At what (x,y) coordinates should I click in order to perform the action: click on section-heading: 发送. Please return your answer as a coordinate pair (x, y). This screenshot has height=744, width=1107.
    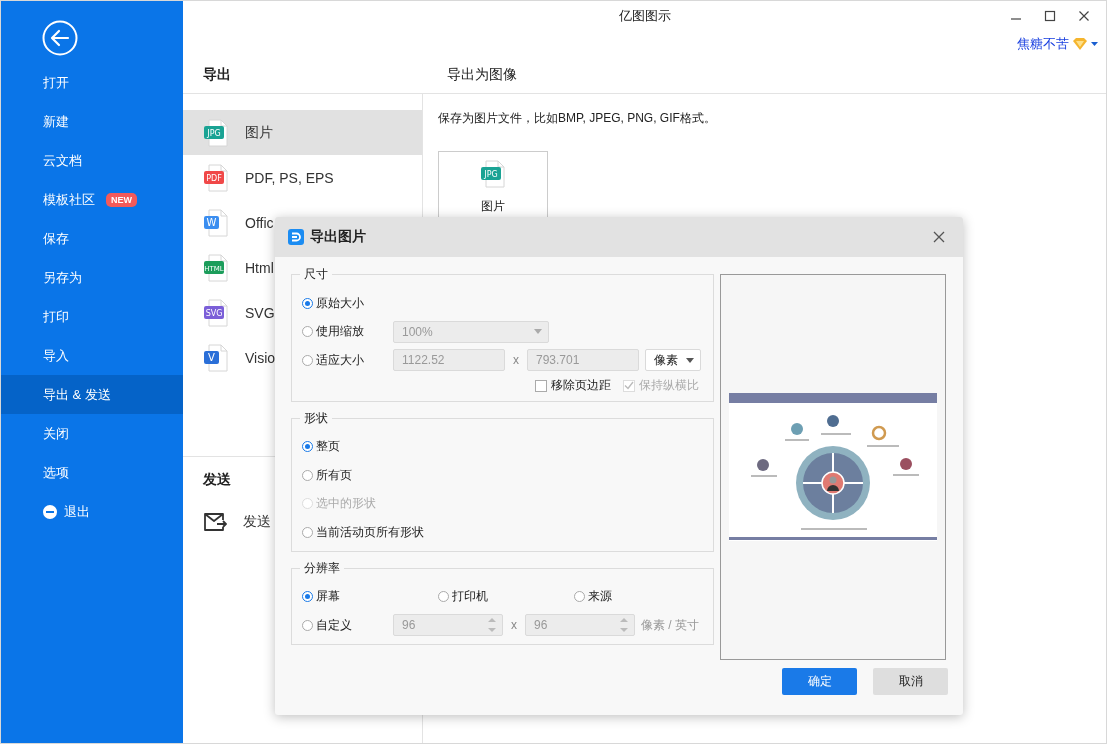
    Looking at the image, I should click on (217, 480).